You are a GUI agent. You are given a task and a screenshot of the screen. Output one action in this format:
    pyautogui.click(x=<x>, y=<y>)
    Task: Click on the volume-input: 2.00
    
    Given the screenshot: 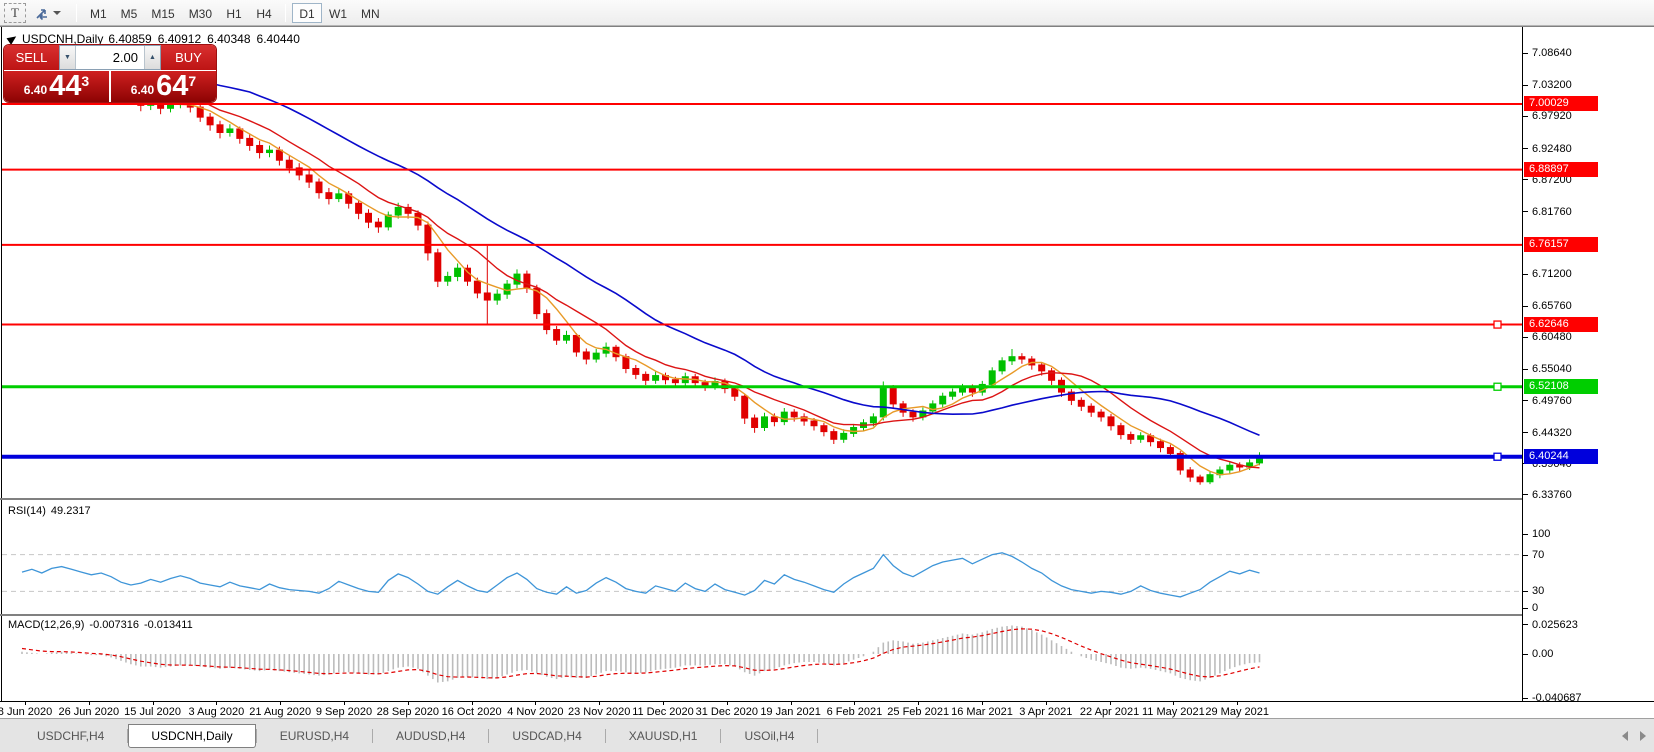 What is the action you would take?
    pyautogui.click(x=110, y=57)
    